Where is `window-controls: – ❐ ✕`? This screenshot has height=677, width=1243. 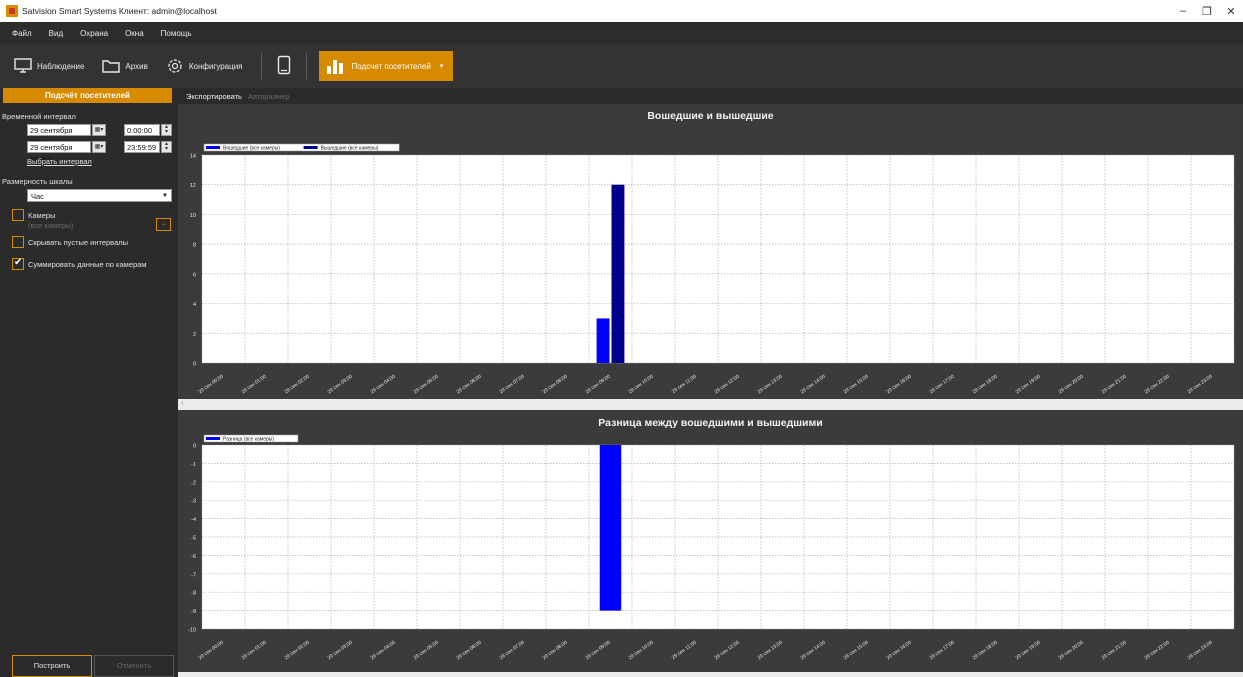 window-controls: – ❐ ✕ is located at coordinates (1207, 11).